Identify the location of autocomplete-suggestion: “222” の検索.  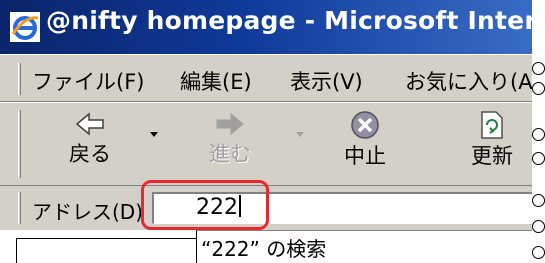
(263, 247).